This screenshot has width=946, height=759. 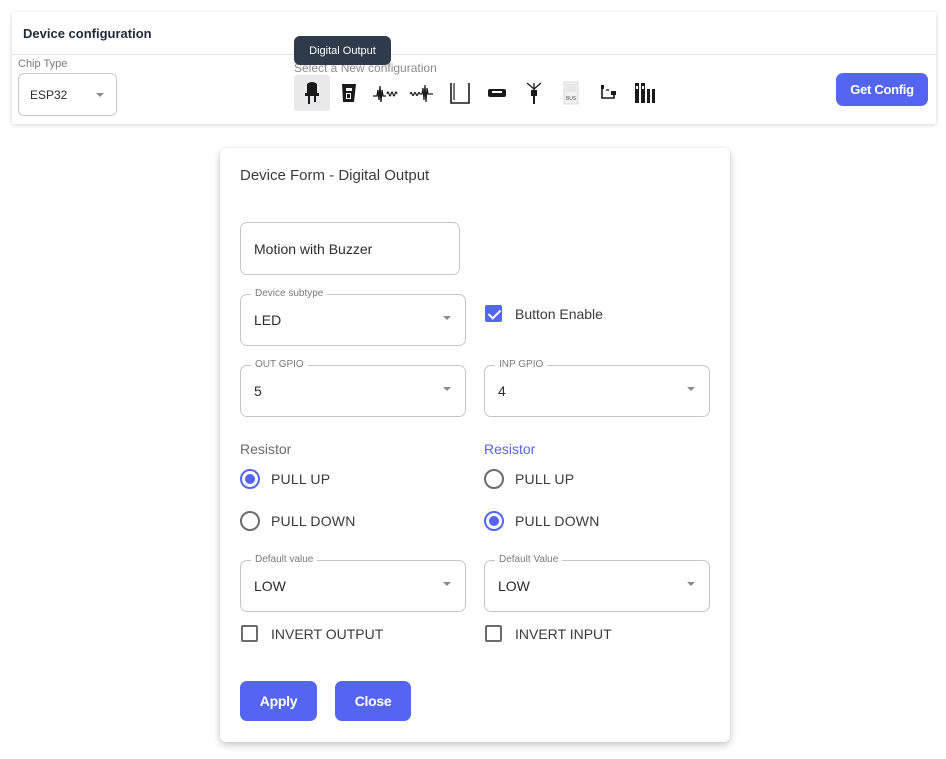 What do you see at coordinates (270, 586) in the screenshot?
I see `default-value-left-value: LOW` at bounding box center [270, 586].